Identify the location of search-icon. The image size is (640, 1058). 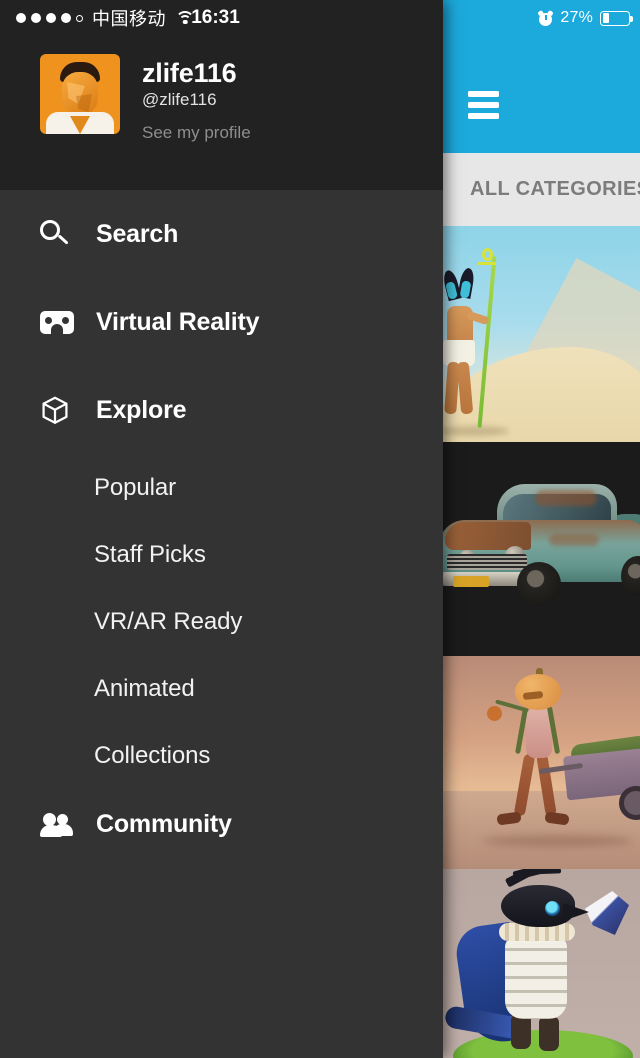
(62, 234).